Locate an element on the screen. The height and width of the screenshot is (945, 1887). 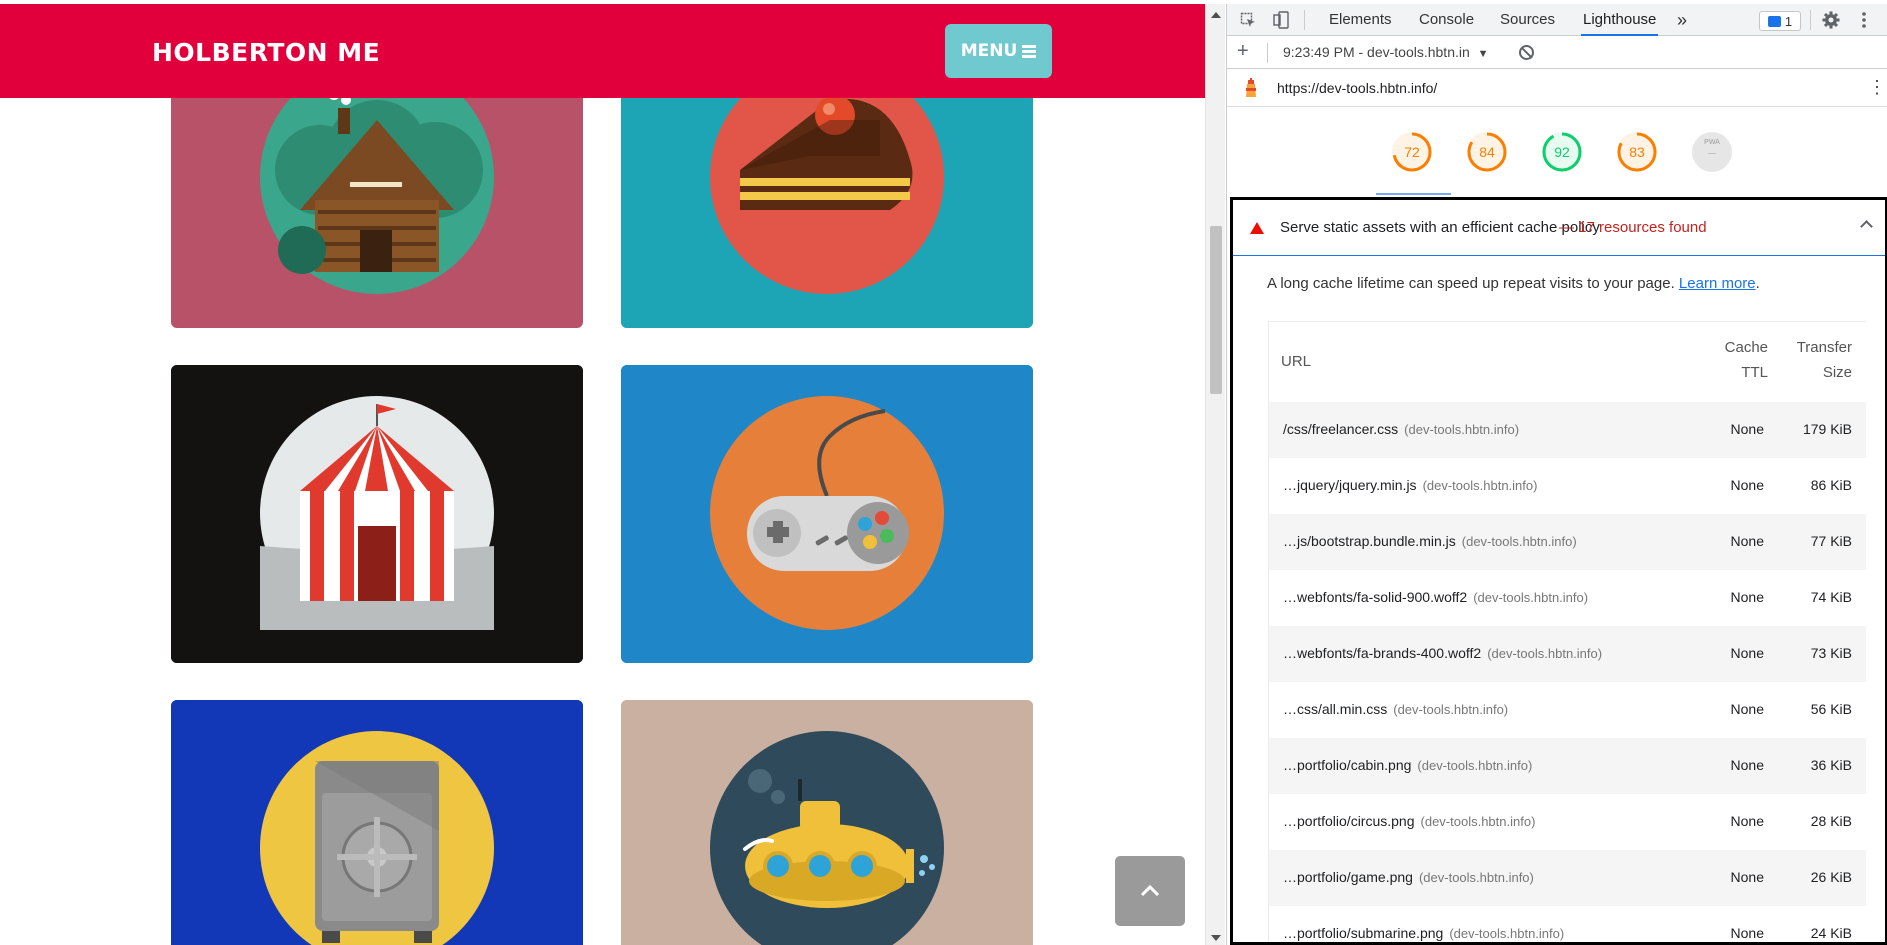
settings-gear-icon is located at coordinates (1831, 20).